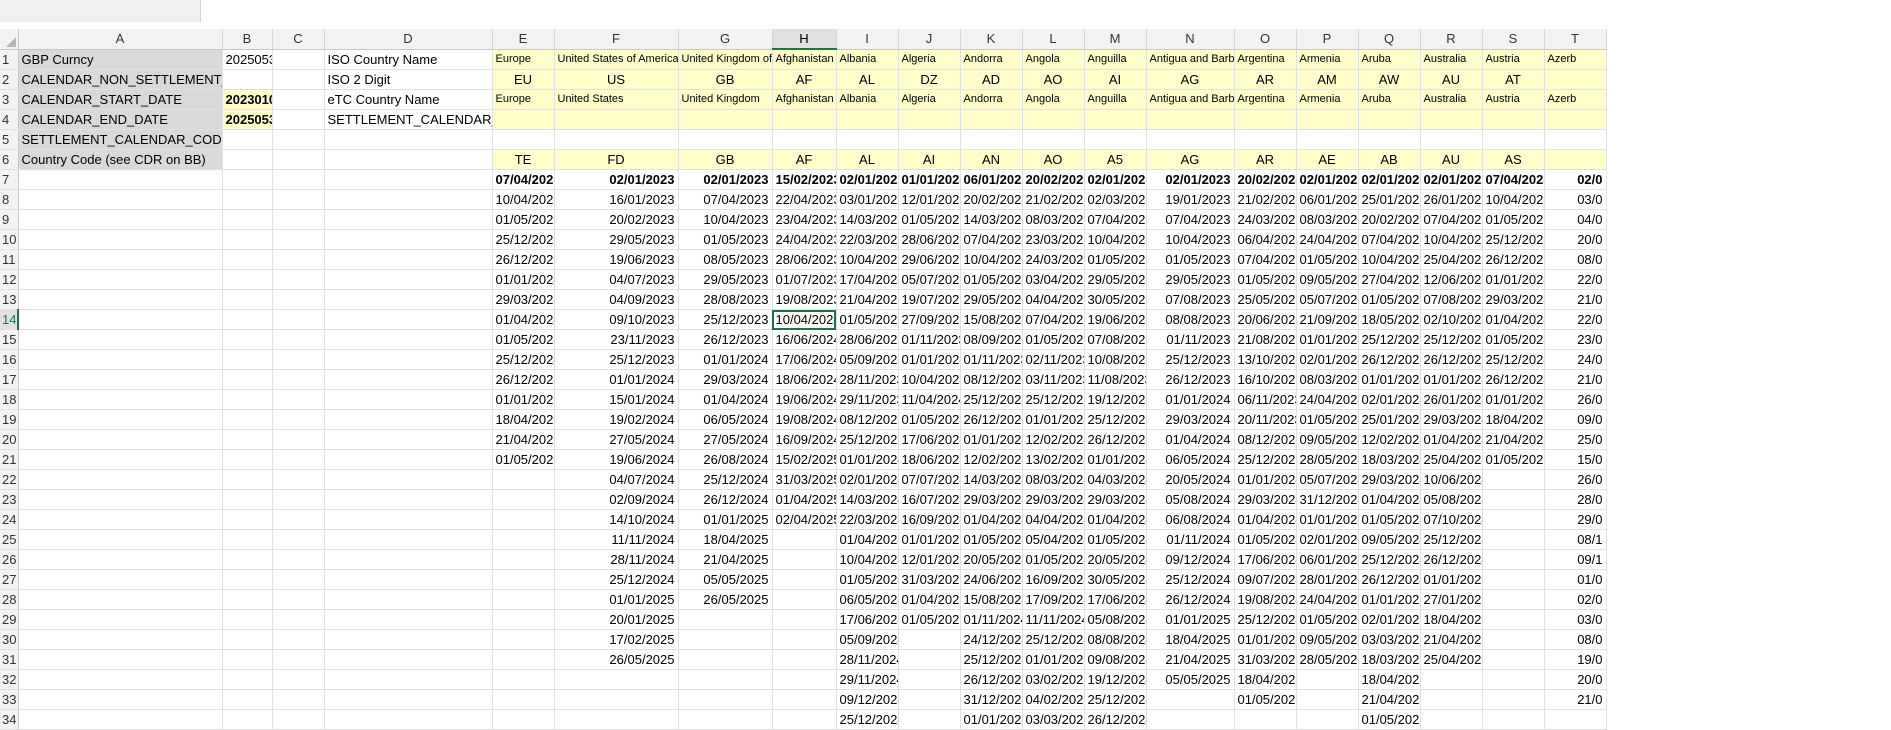 This screenshot has width=1891, height=730. I want to click on cell-m25: 01/05/2024, so click(1115, 539).